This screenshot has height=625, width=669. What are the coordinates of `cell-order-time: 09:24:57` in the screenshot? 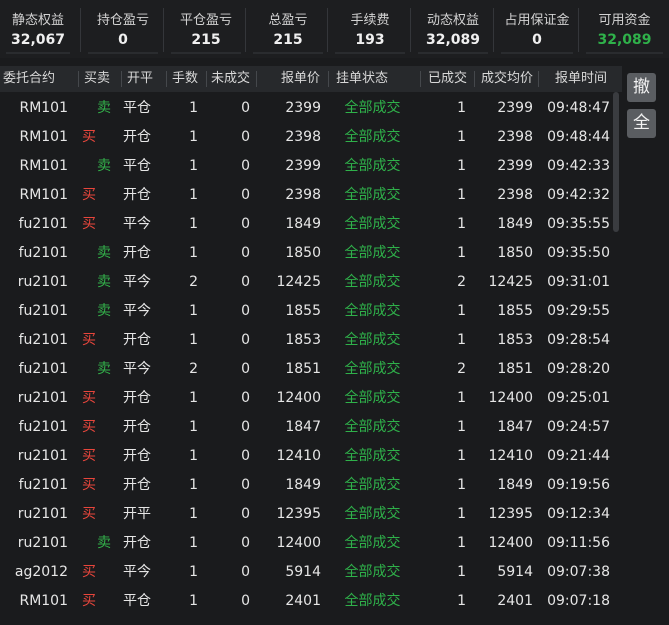 It's located at (578, 427).